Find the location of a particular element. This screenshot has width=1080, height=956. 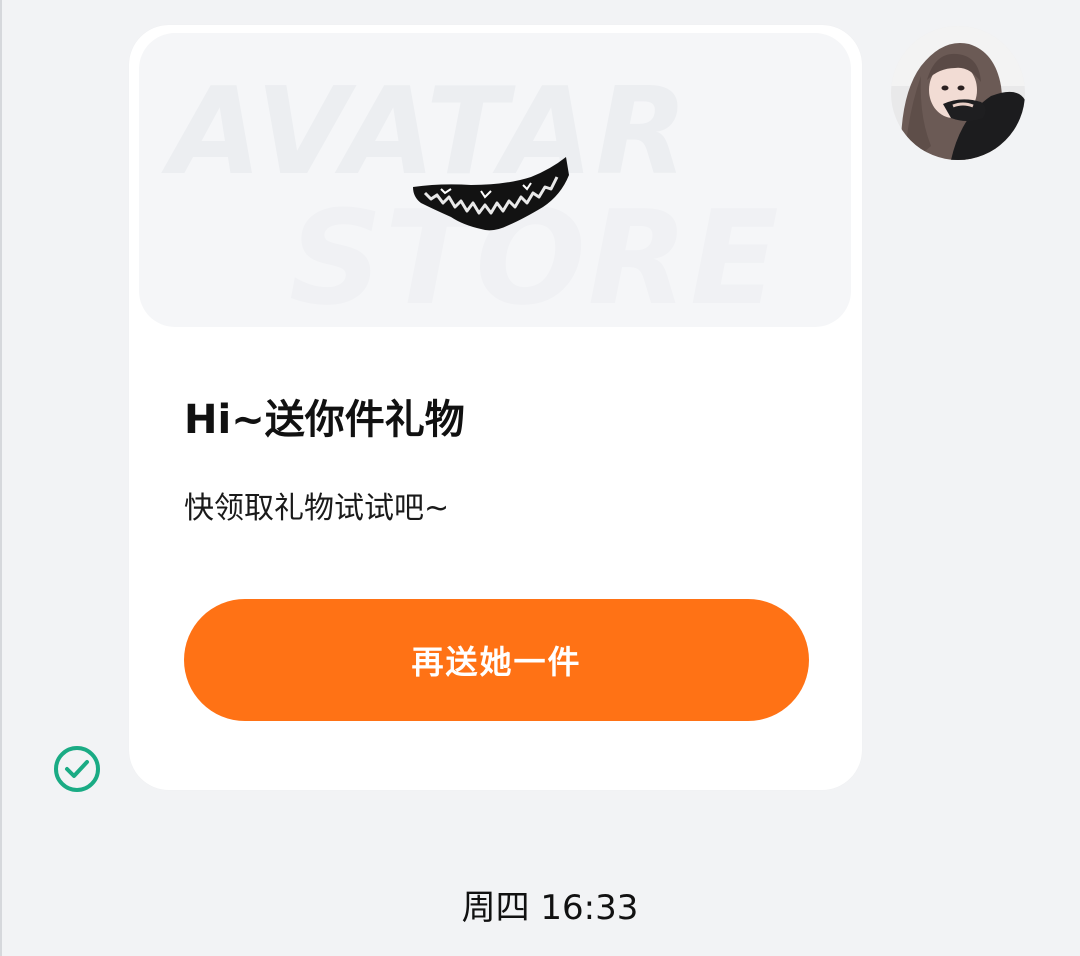

vampire-fangs-icon is located at coordinates (491, 194).